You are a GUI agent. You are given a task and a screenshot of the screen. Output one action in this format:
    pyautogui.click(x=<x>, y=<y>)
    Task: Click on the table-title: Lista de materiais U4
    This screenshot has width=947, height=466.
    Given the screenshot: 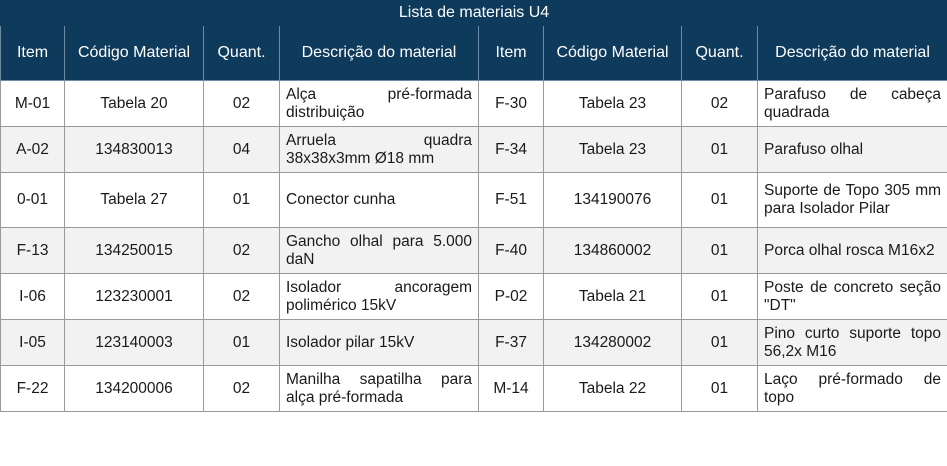 What is the action you would take?
    pyautogui.click(x=473, y=13)
    